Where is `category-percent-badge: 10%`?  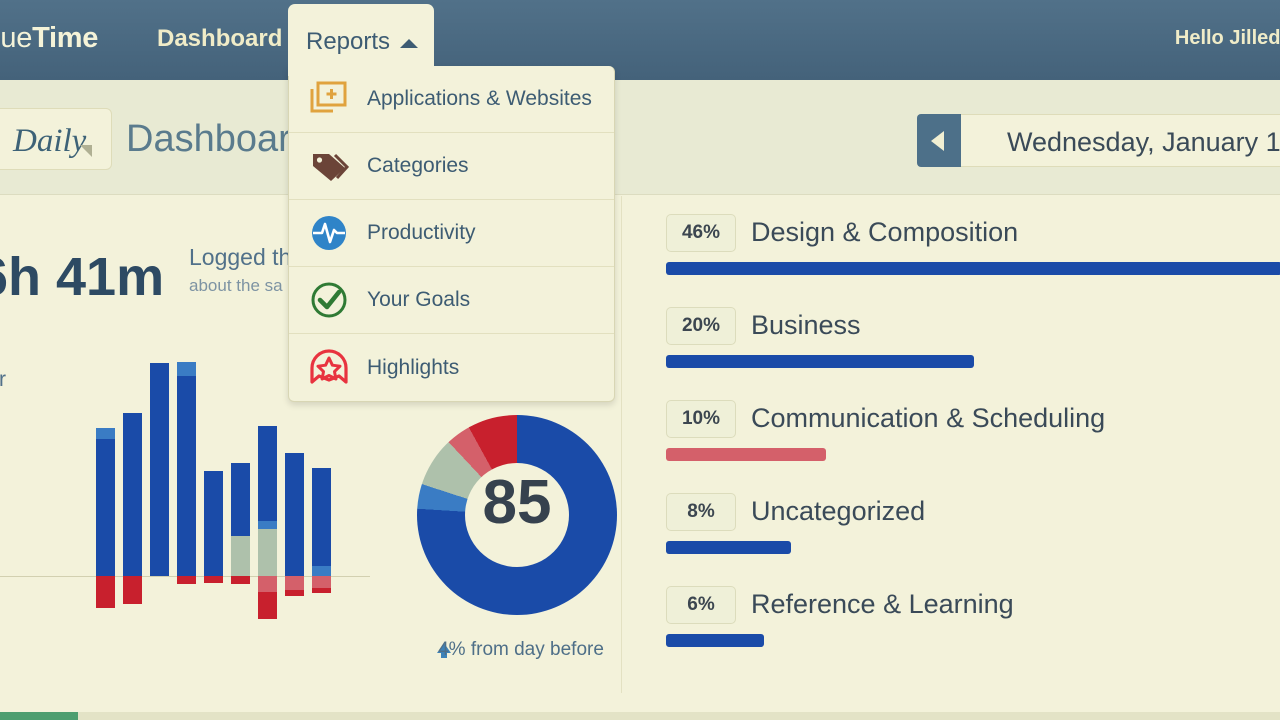 category-percent-badge: 10% is located at coordinates (701, 419).